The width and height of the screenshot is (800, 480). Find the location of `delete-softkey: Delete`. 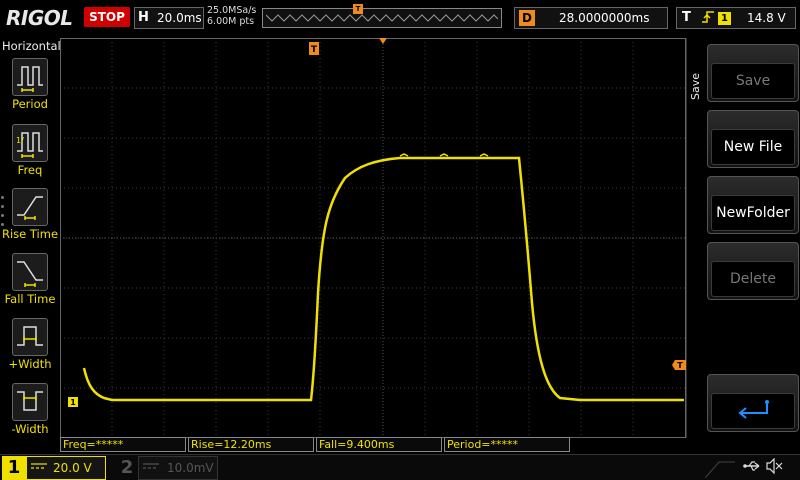

delete-softkey: Delete is located at coordinates (753, 271).